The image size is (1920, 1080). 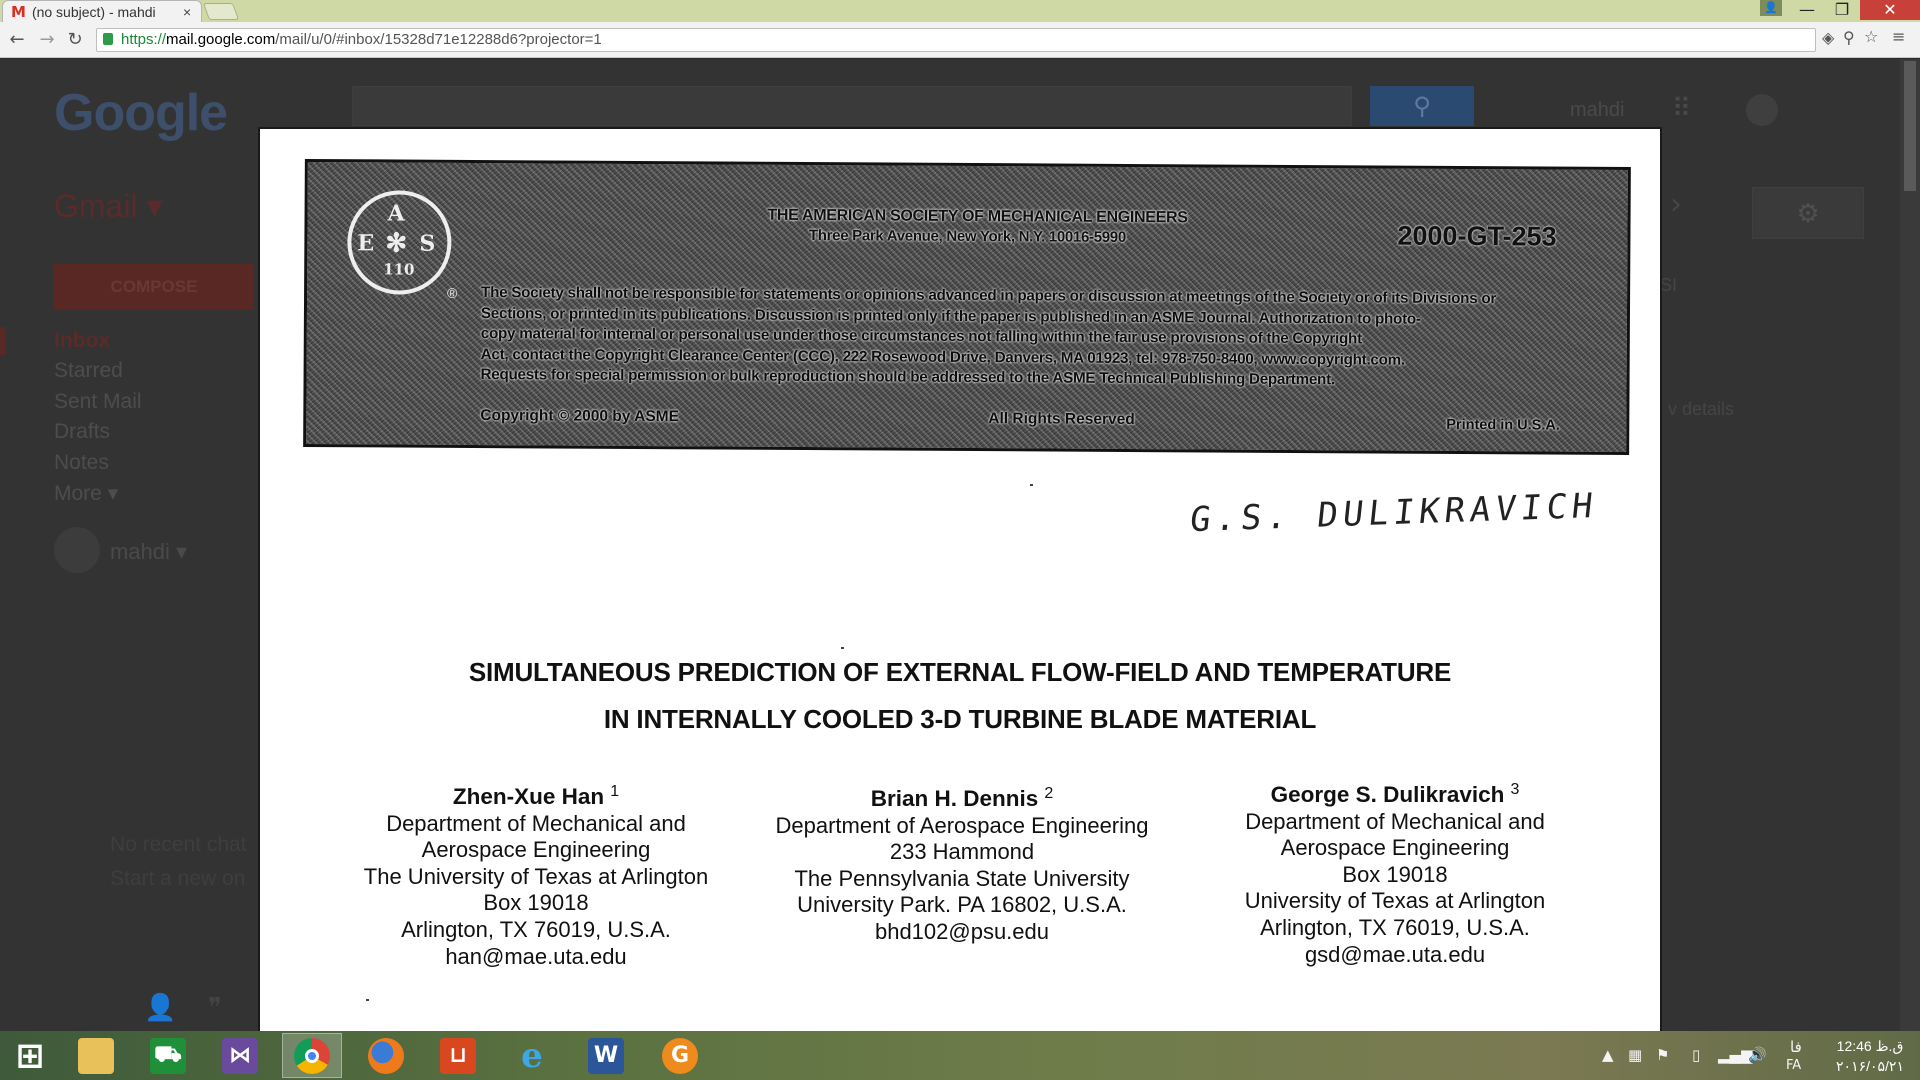 I want to click on vertical-scrollbar, so click(x=1910, y=545).